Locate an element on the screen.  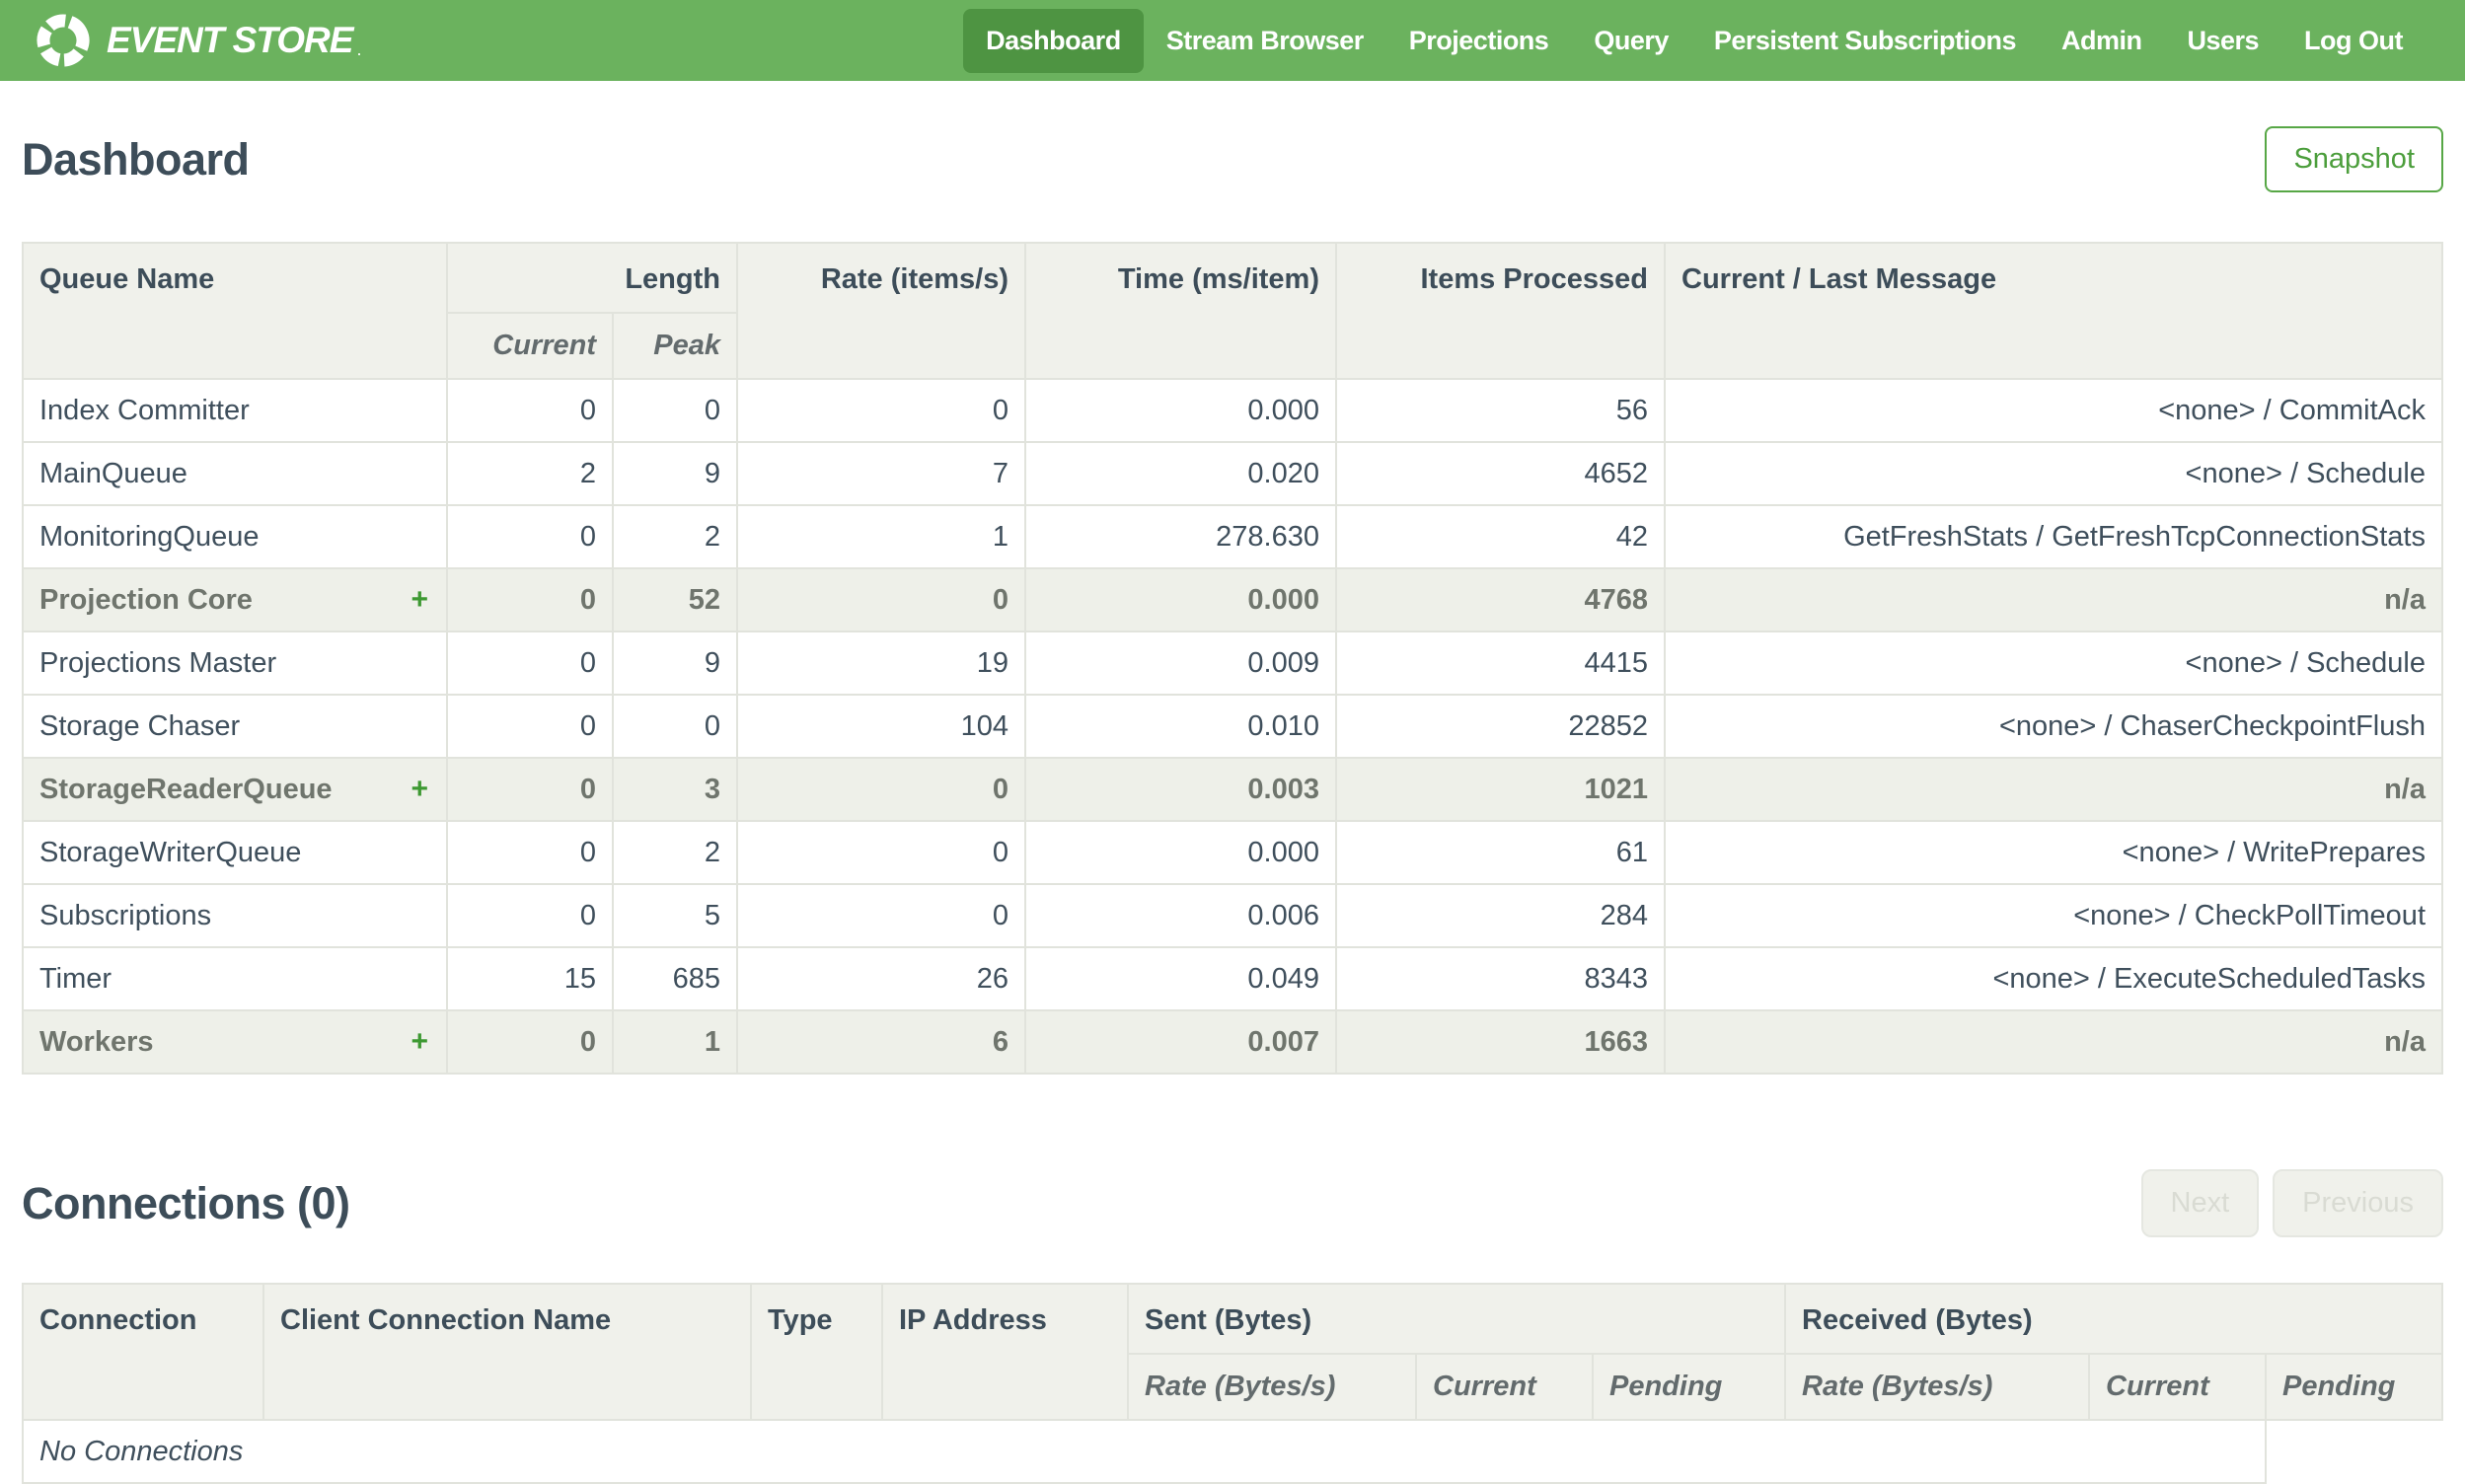
no-connections-message: No Connections is located at coordinates (1144, 1451).